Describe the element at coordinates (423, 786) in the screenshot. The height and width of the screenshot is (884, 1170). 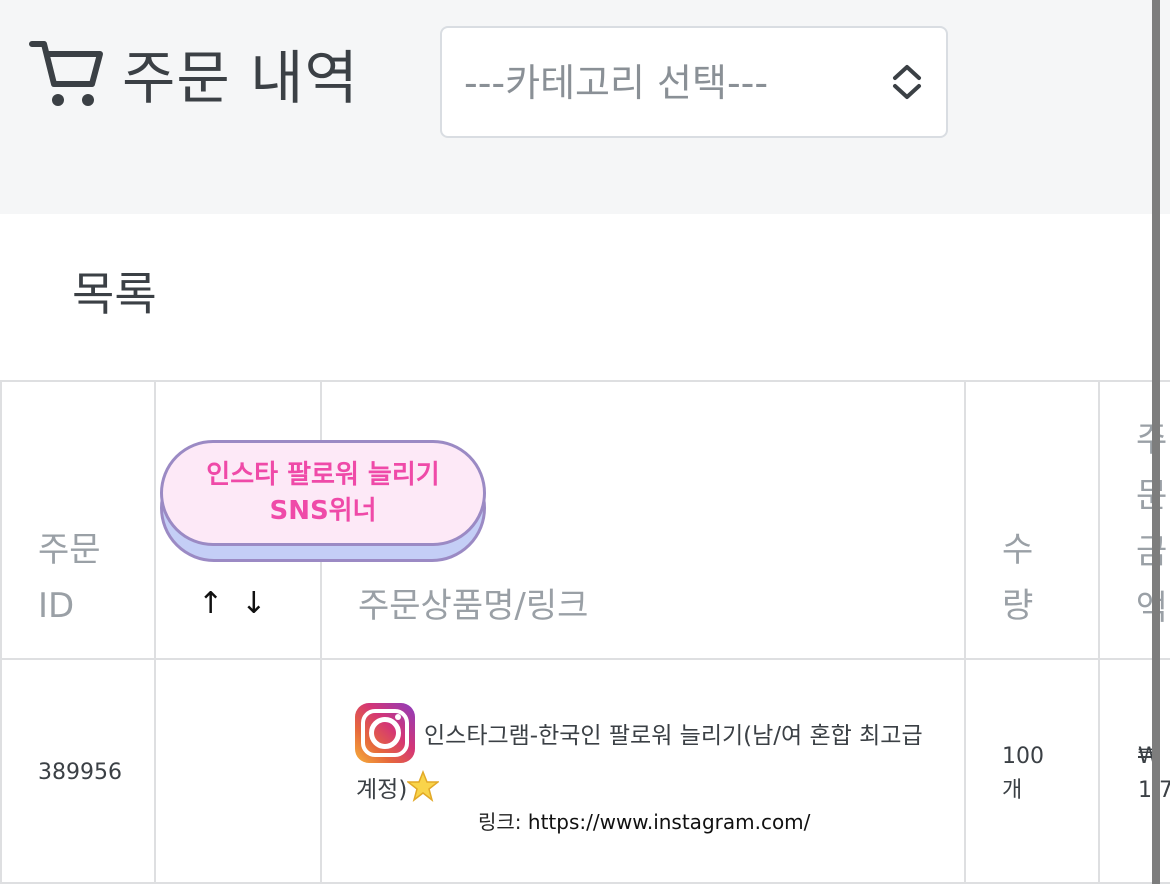
I see `star-icon` at that location.